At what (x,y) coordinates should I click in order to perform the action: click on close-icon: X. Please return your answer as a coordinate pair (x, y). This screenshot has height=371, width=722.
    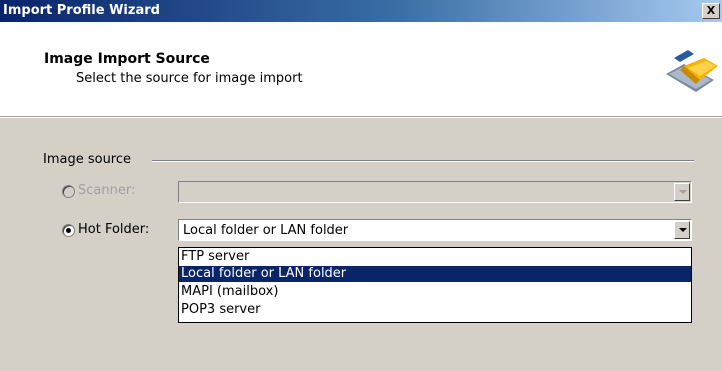
    Looking at the image, I should click on (711, 10).